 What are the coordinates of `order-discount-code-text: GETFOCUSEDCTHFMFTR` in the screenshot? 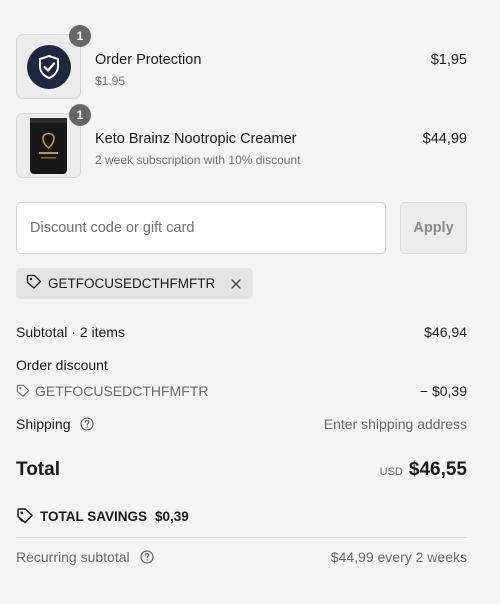 It's located at (122, 391).